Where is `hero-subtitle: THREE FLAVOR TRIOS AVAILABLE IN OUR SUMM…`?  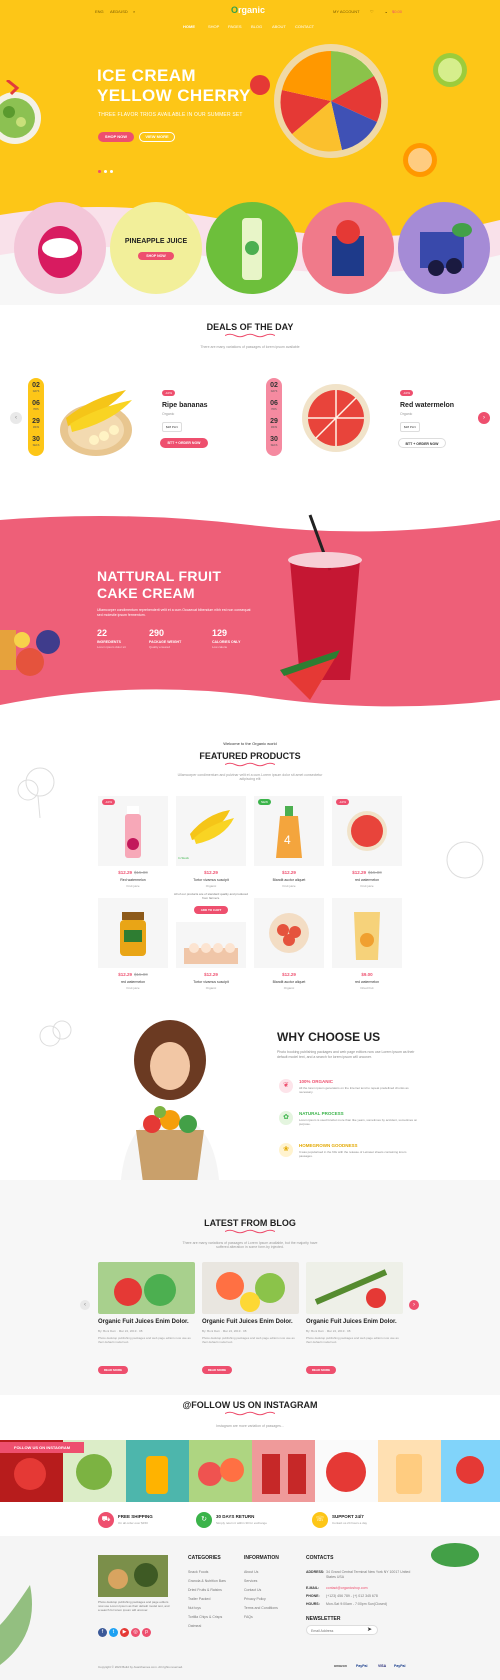 hero-subtitle: THREE FLAVOR TRIOS AVAILABLE IN OUR SUMM… is located at coordinates (170, 115).